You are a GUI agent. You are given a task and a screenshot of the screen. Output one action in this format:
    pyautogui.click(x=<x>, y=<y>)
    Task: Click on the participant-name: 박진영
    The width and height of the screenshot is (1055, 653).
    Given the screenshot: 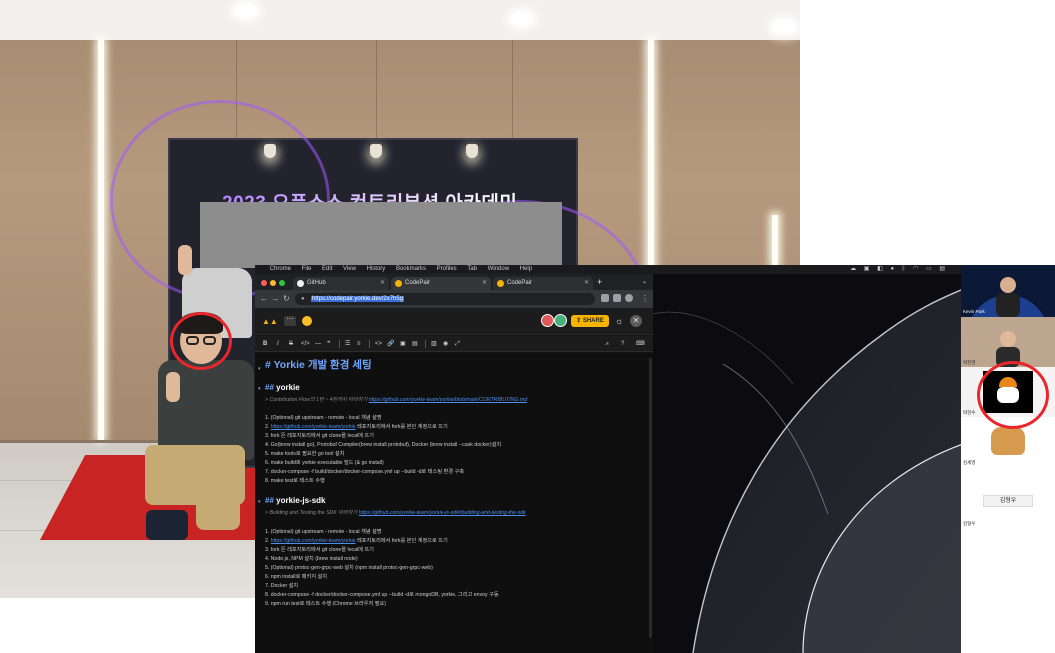 What is the action you would take?
    pyautogui.click(x=969, y=362)
    